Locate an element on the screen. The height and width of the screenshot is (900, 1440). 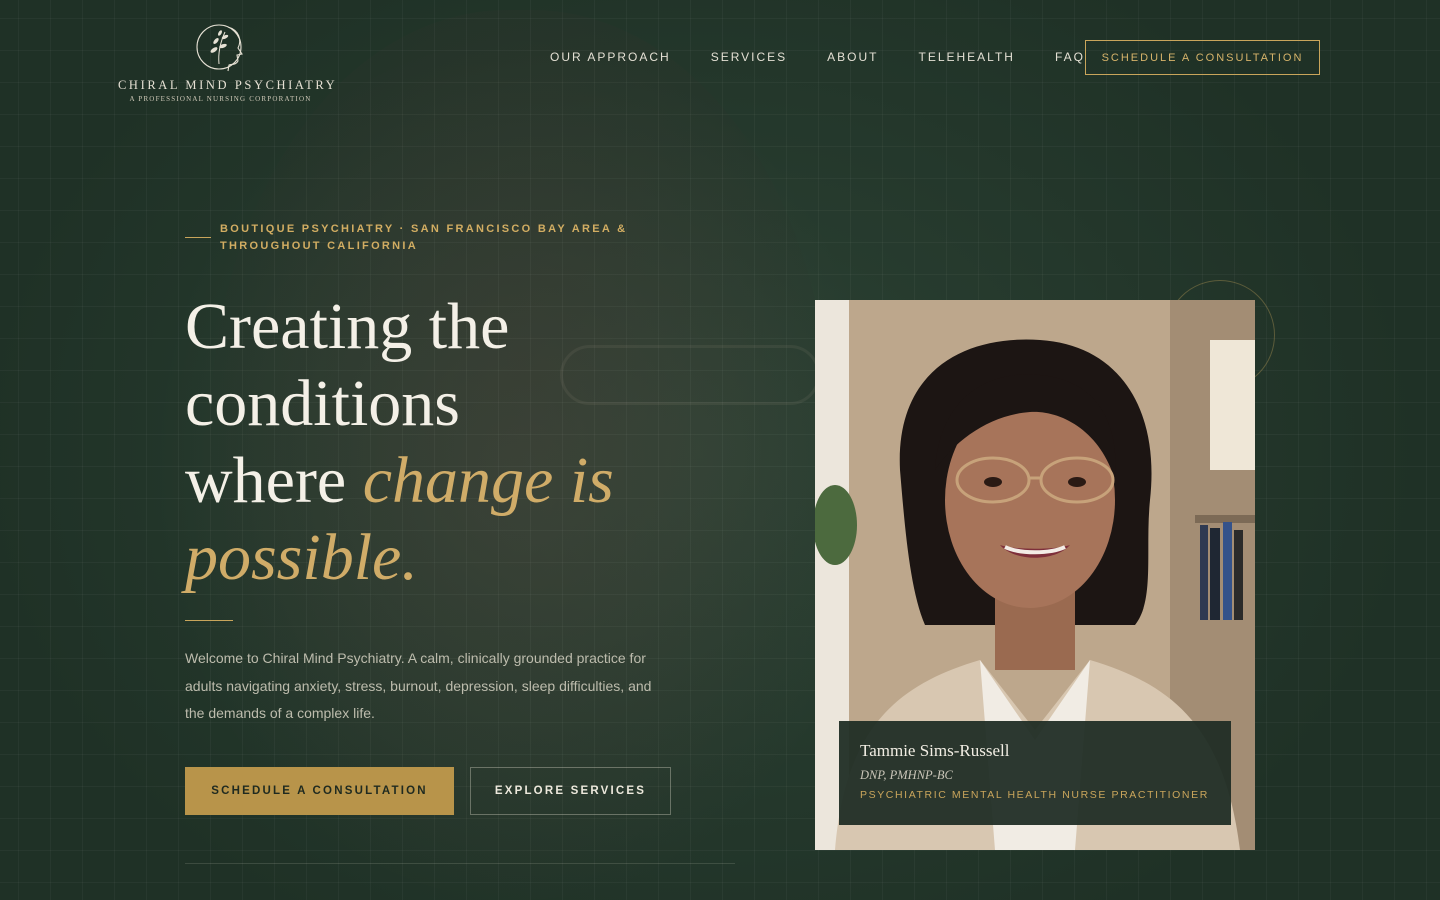
nav-item-about: ABOUT is located at coordinates (852, 57).